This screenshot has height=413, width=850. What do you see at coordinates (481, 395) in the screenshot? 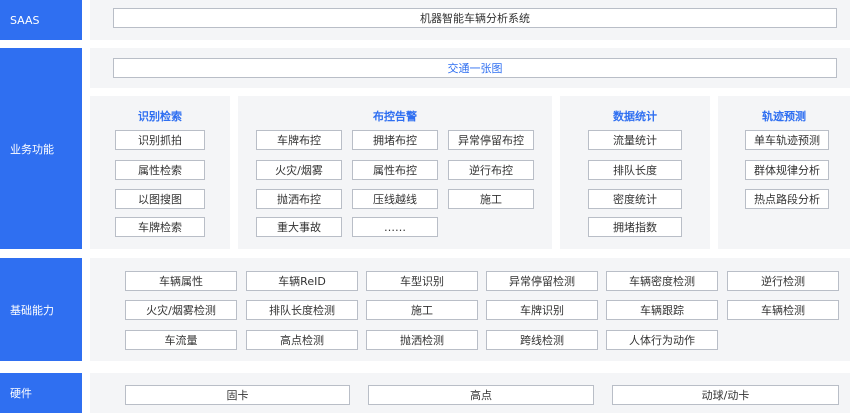
I see `hw-high-point: 高点` at bounding box center [481, 395].